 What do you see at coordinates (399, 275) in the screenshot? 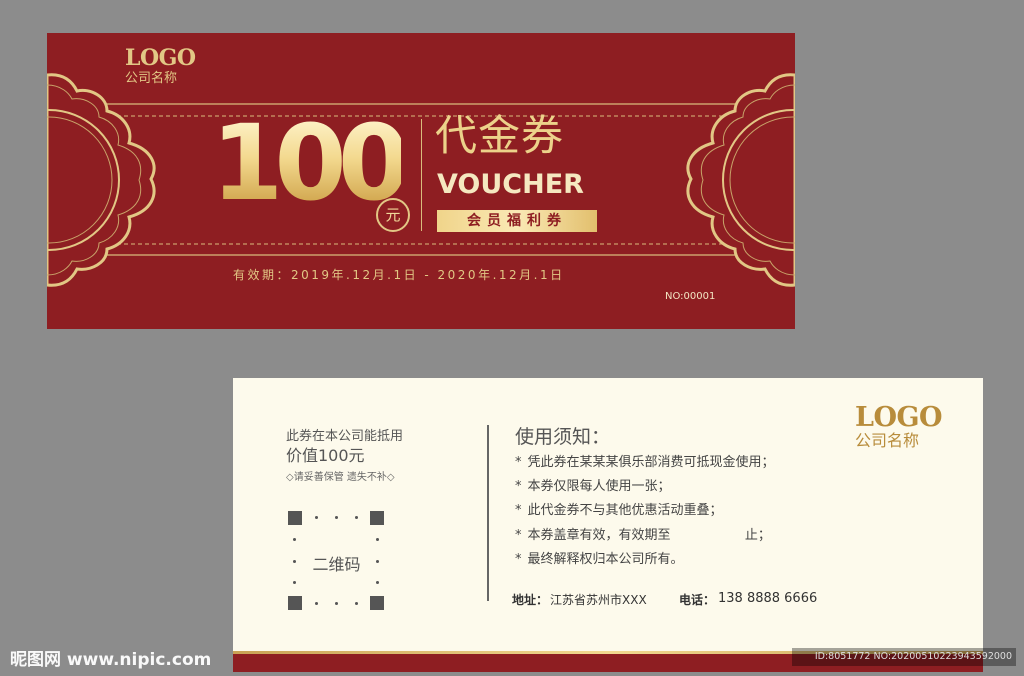
I see `validity-period: 有效期：2019年.12月.1日 - 2020年.12月.1日` at bounding box center [399, 275].